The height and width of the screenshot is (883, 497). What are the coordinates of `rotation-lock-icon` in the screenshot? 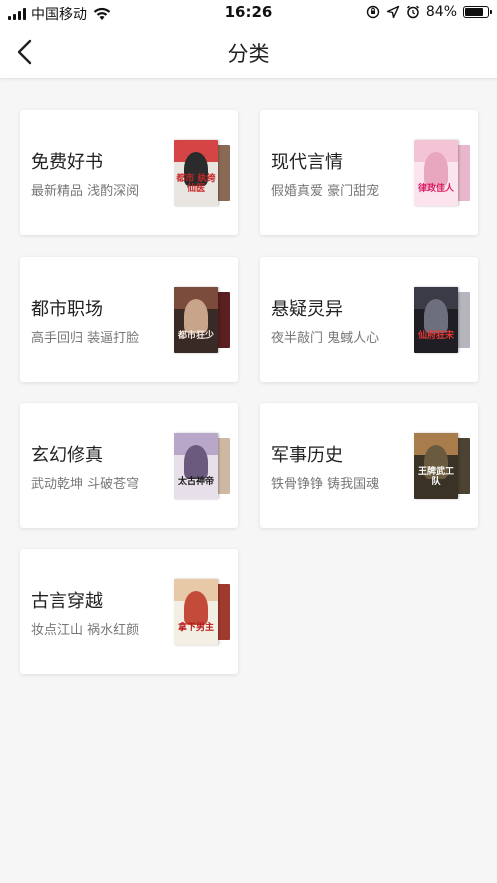 It's located at (373, 12).